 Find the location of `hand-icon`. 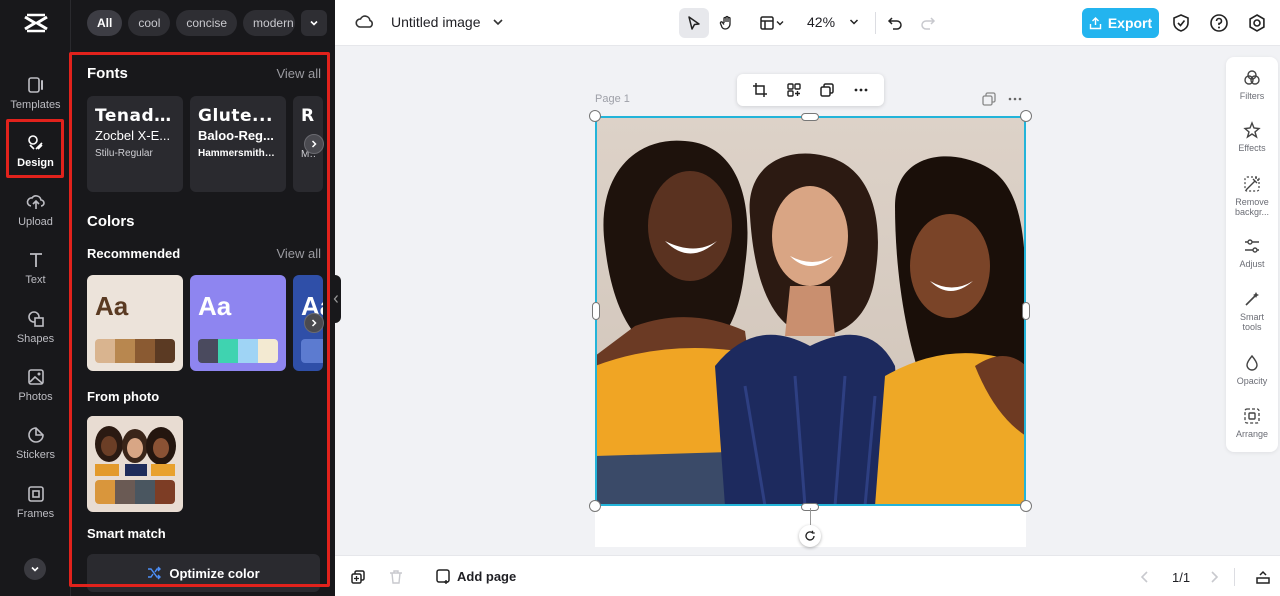

hand-icon is located at coordinates (725, 22).